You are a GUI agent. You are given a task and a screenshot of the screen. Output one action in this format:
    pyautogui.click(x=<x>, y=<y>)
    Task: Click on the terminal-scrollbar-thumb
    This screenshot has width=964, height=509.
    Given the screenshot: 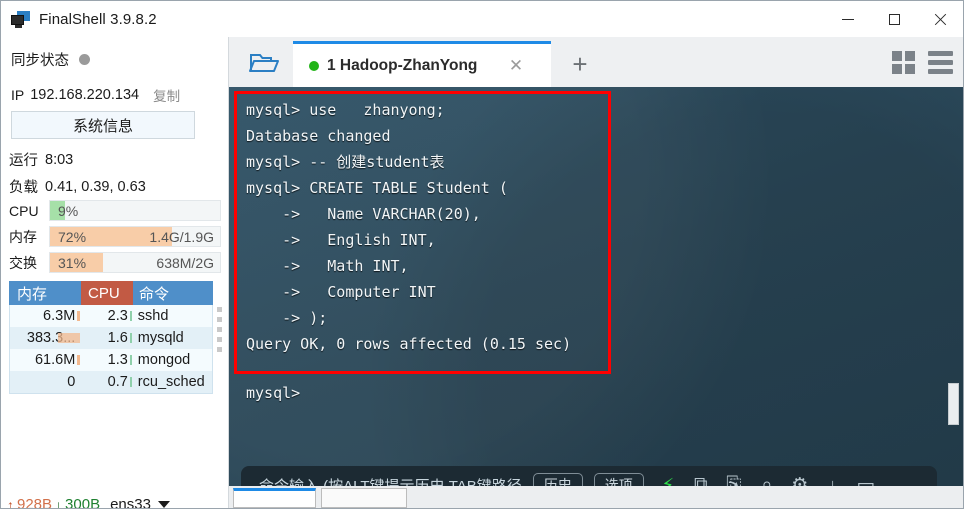 What is the action you would take?
    pyautogui.click(x=953, y=404)
    